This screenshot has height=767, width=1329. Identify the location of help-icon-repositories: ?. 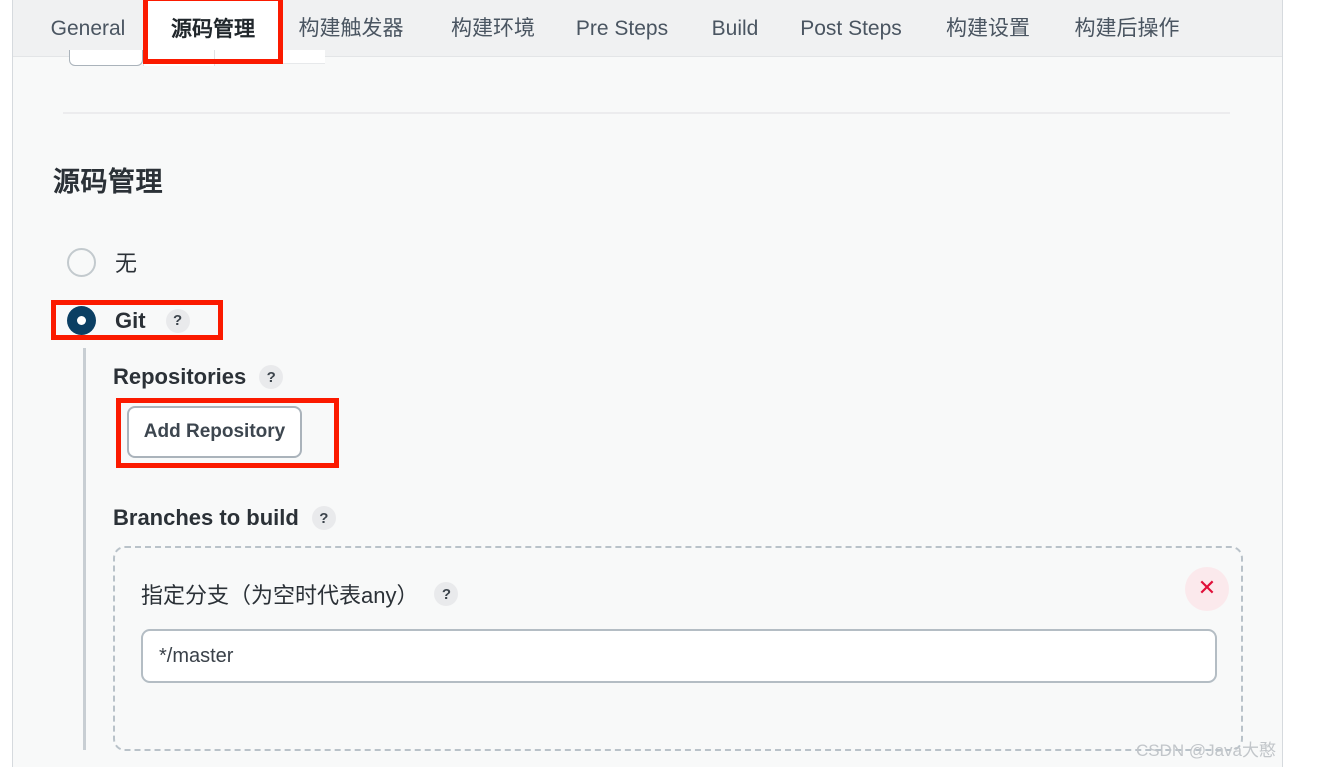
(271, 377).